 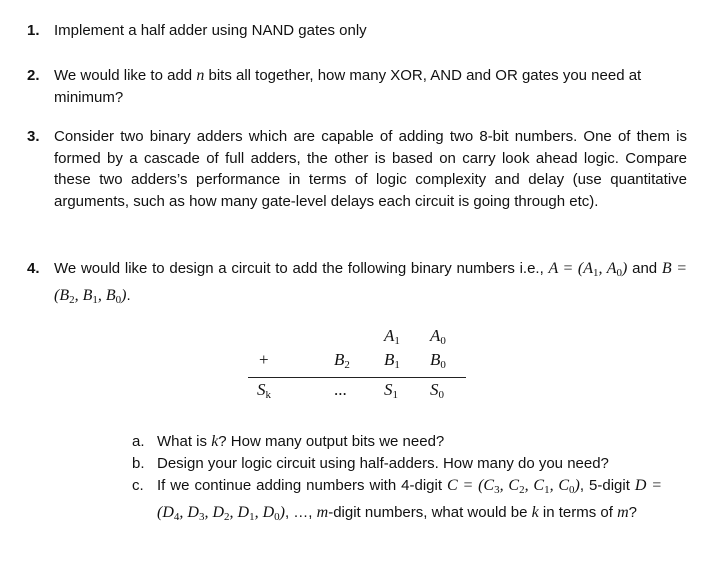 What do you see at coordinates (588, 269) in the screenshot?
I see `math-A-definition: A = (A1, A0)` at bounding box center [588, 269].